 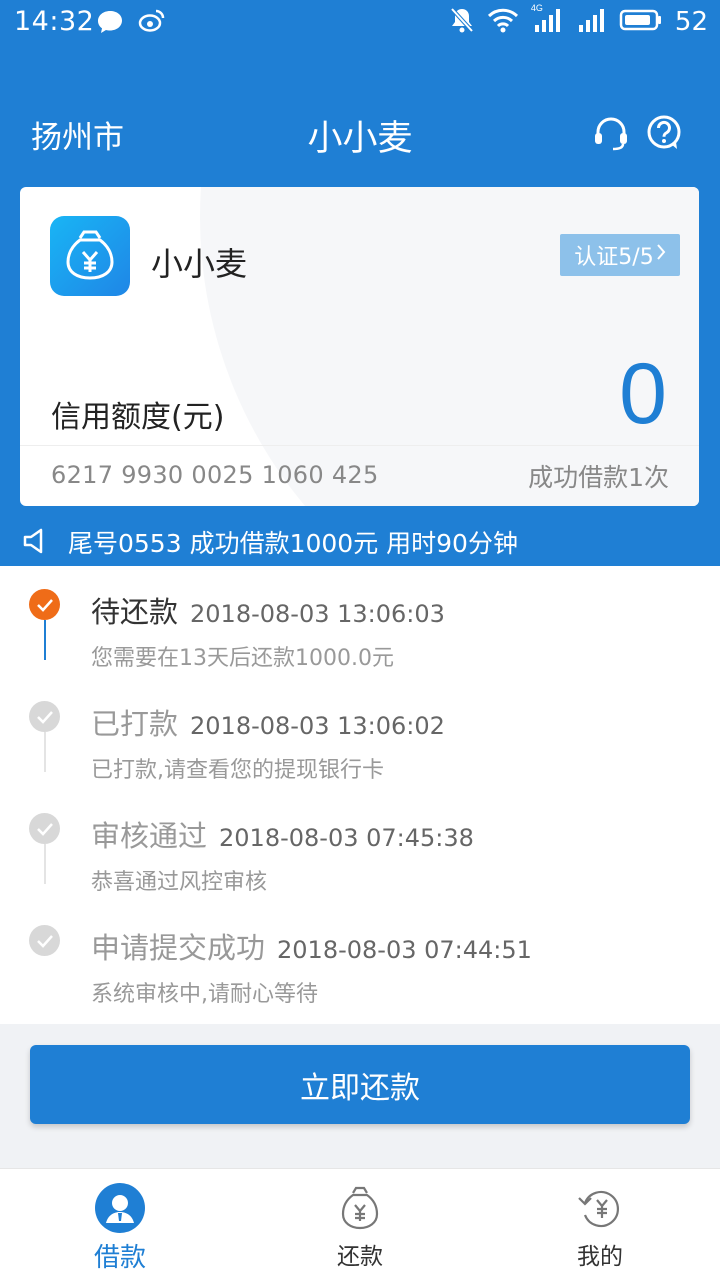 What do you see at coordinates (346, 838) in the screenshot?
I see `timeline-time: 2018-08-03 07:45:38` at bounding box center [346, 838].